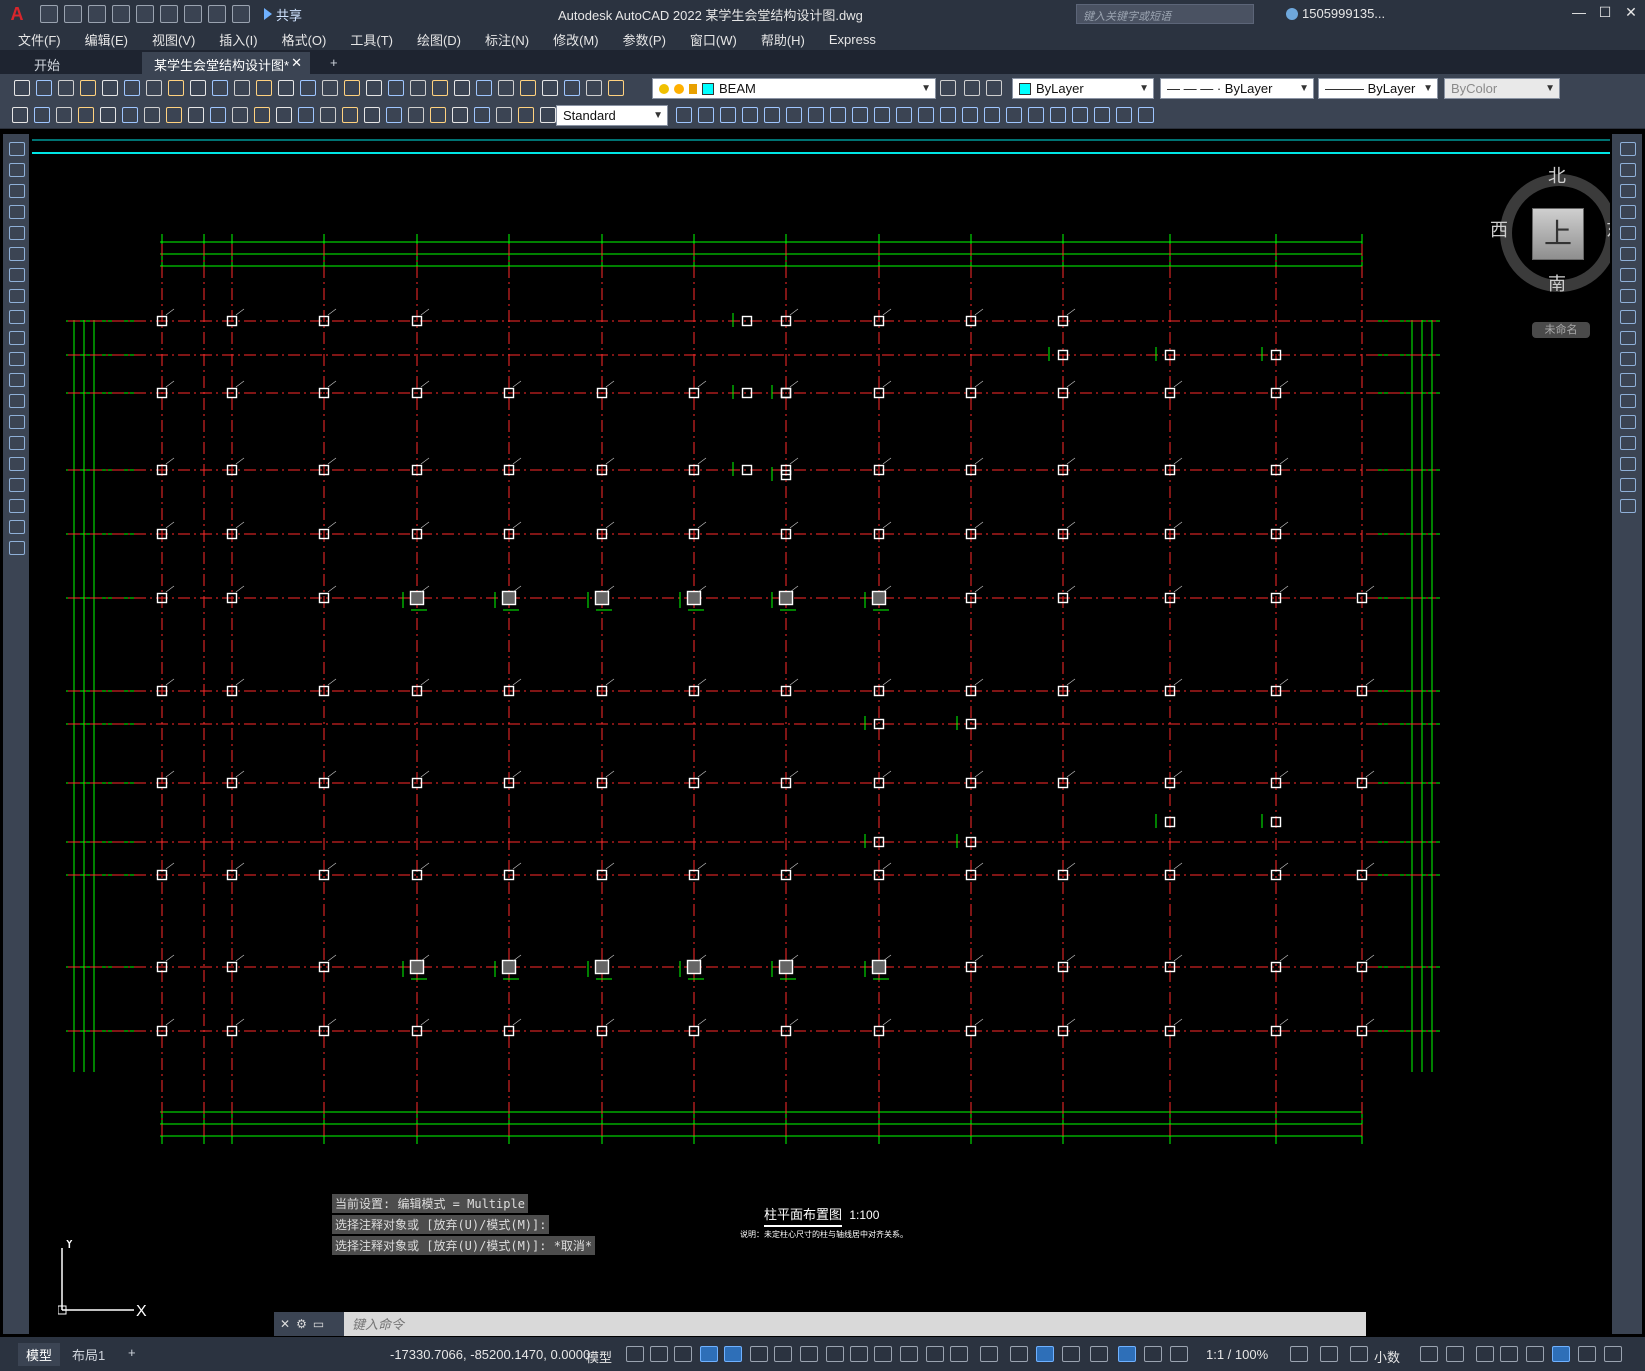  What do you see at coordinates (1165, 14) in the screenshot?
I see `search-input: 键入关键字或短语` at bounding box center [1165, 14].